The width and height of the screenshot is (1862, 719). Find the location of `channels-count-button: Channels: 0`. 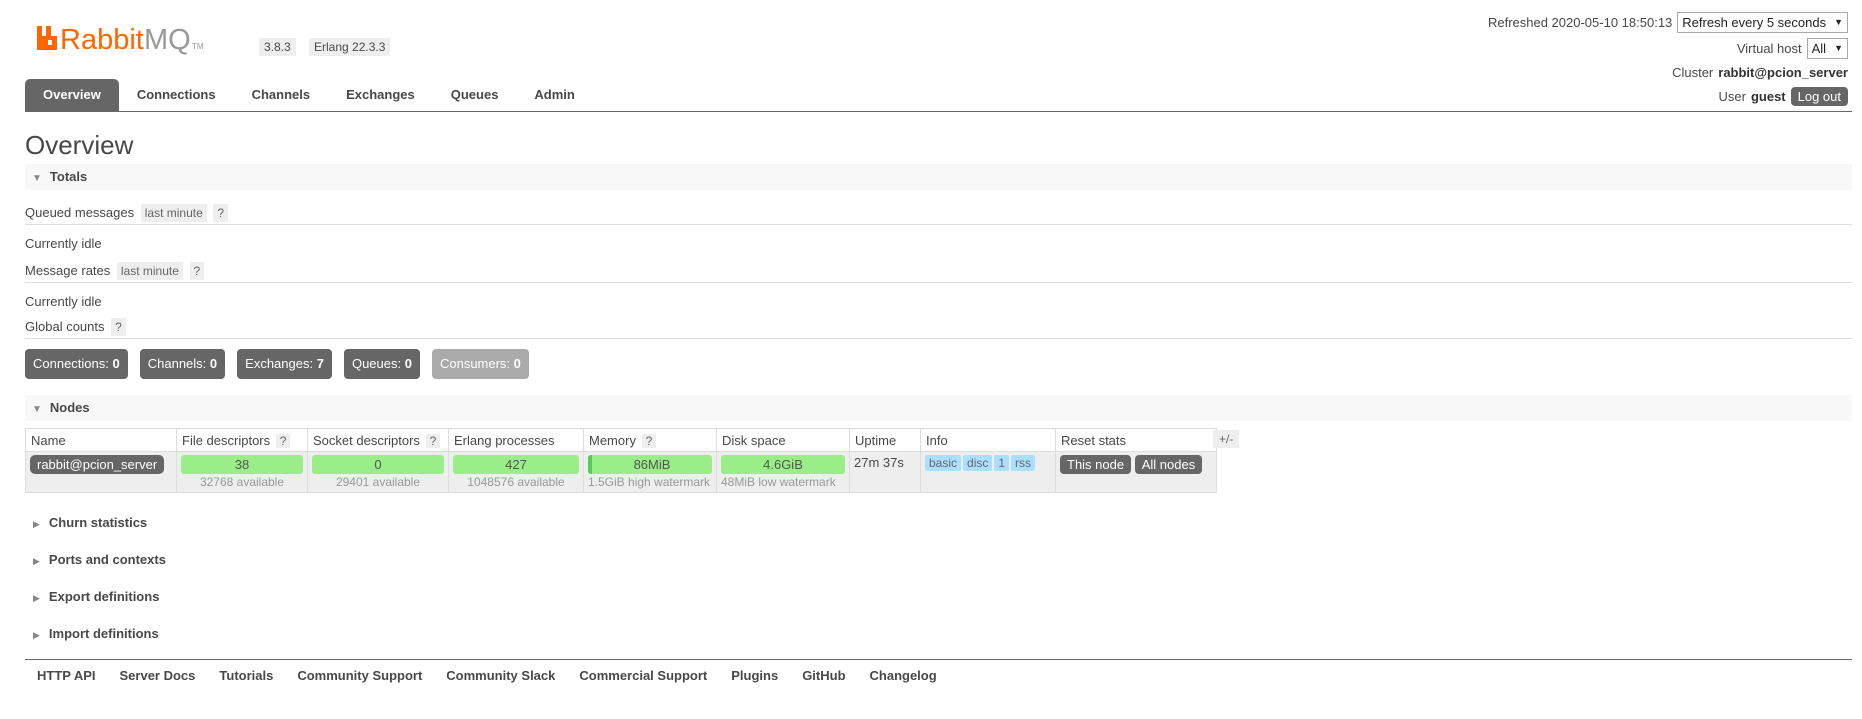

channels-count-button: Channels: 0 is located at coordinates (182, 364).